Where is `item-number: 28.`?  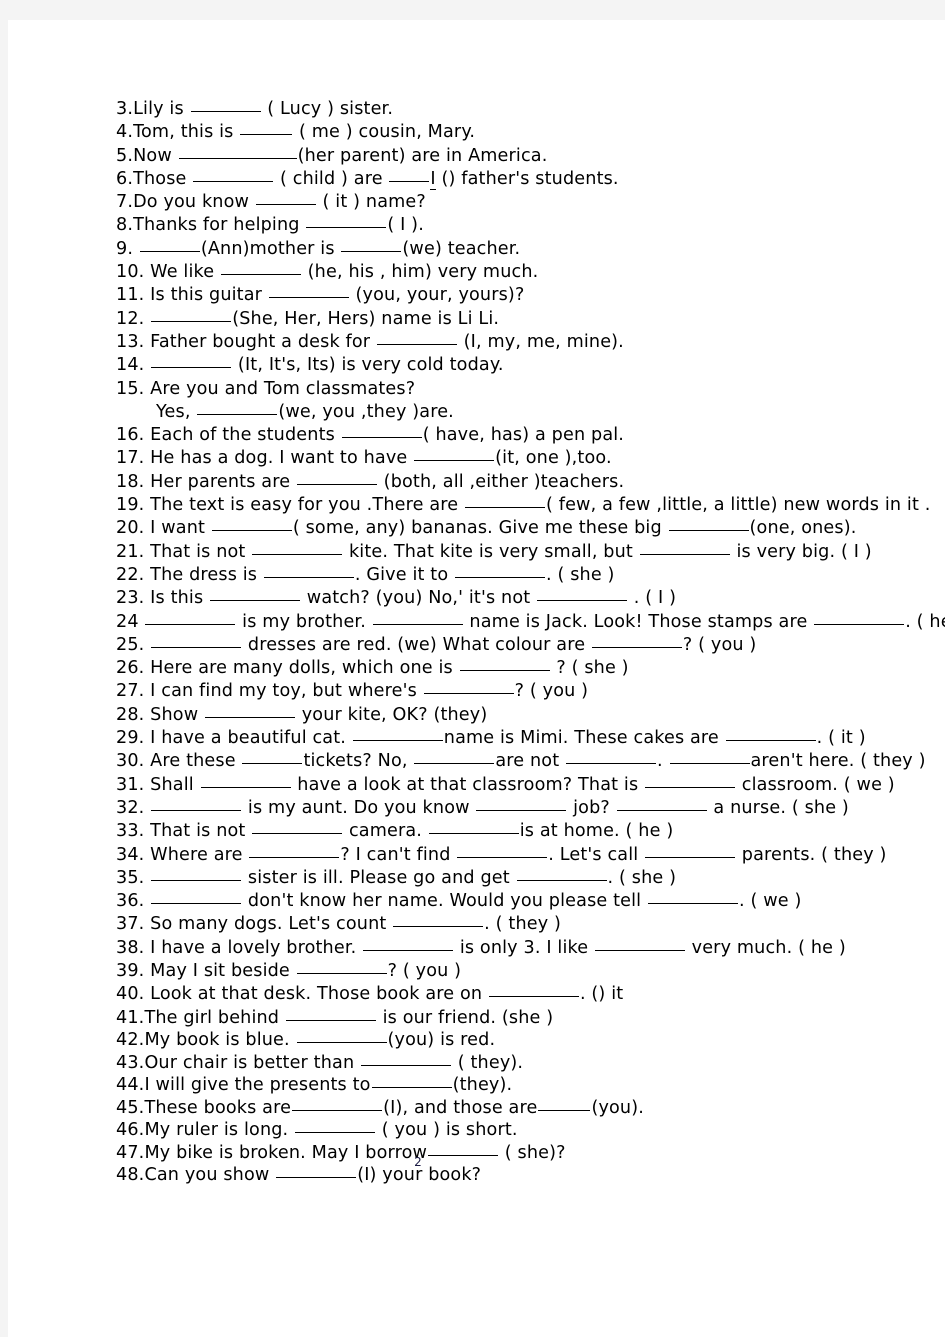 item-number: 28. is located at coordinates (130, 714).